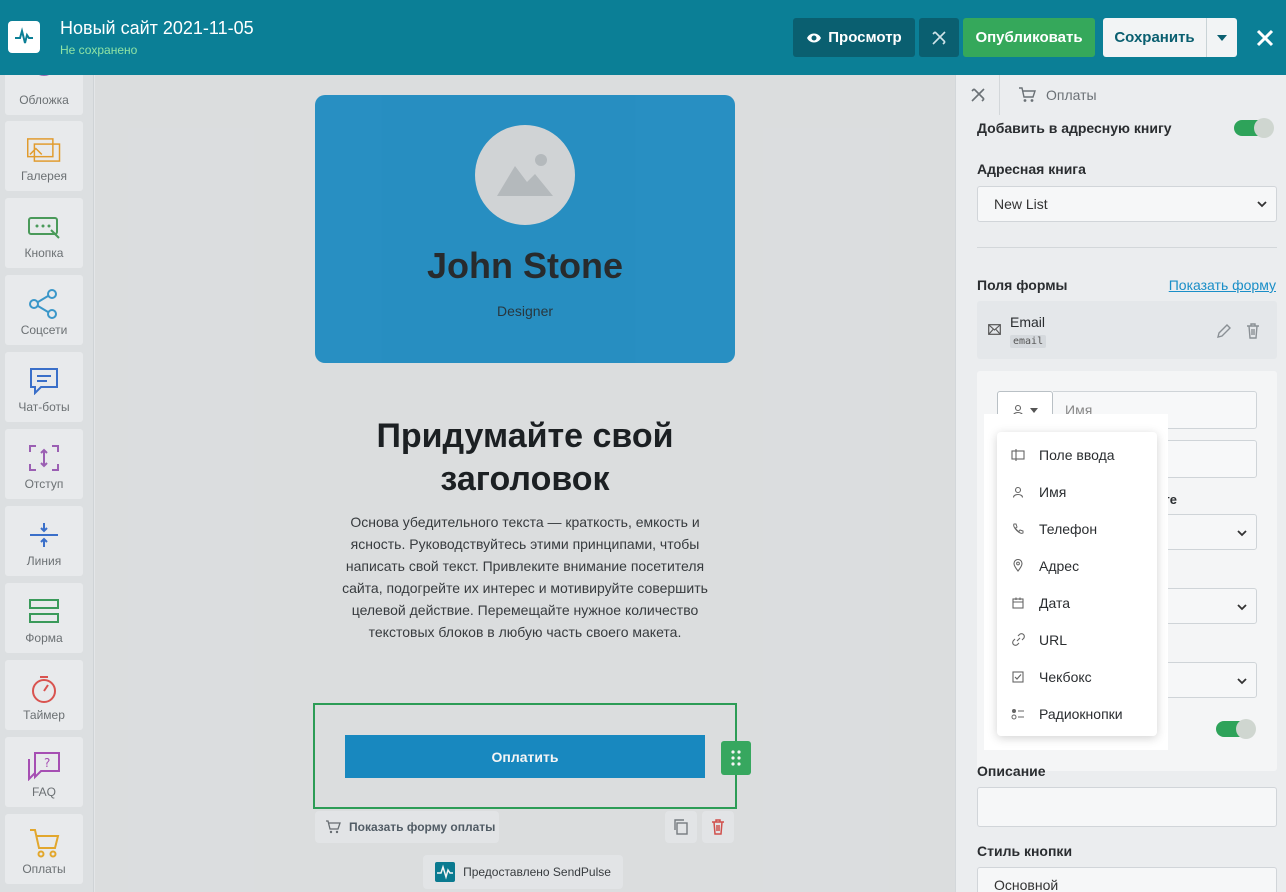 The width and height of the screenshot is (1286, 892). I want to click on form-fields-label: Поля формы, so click(1022, 285).